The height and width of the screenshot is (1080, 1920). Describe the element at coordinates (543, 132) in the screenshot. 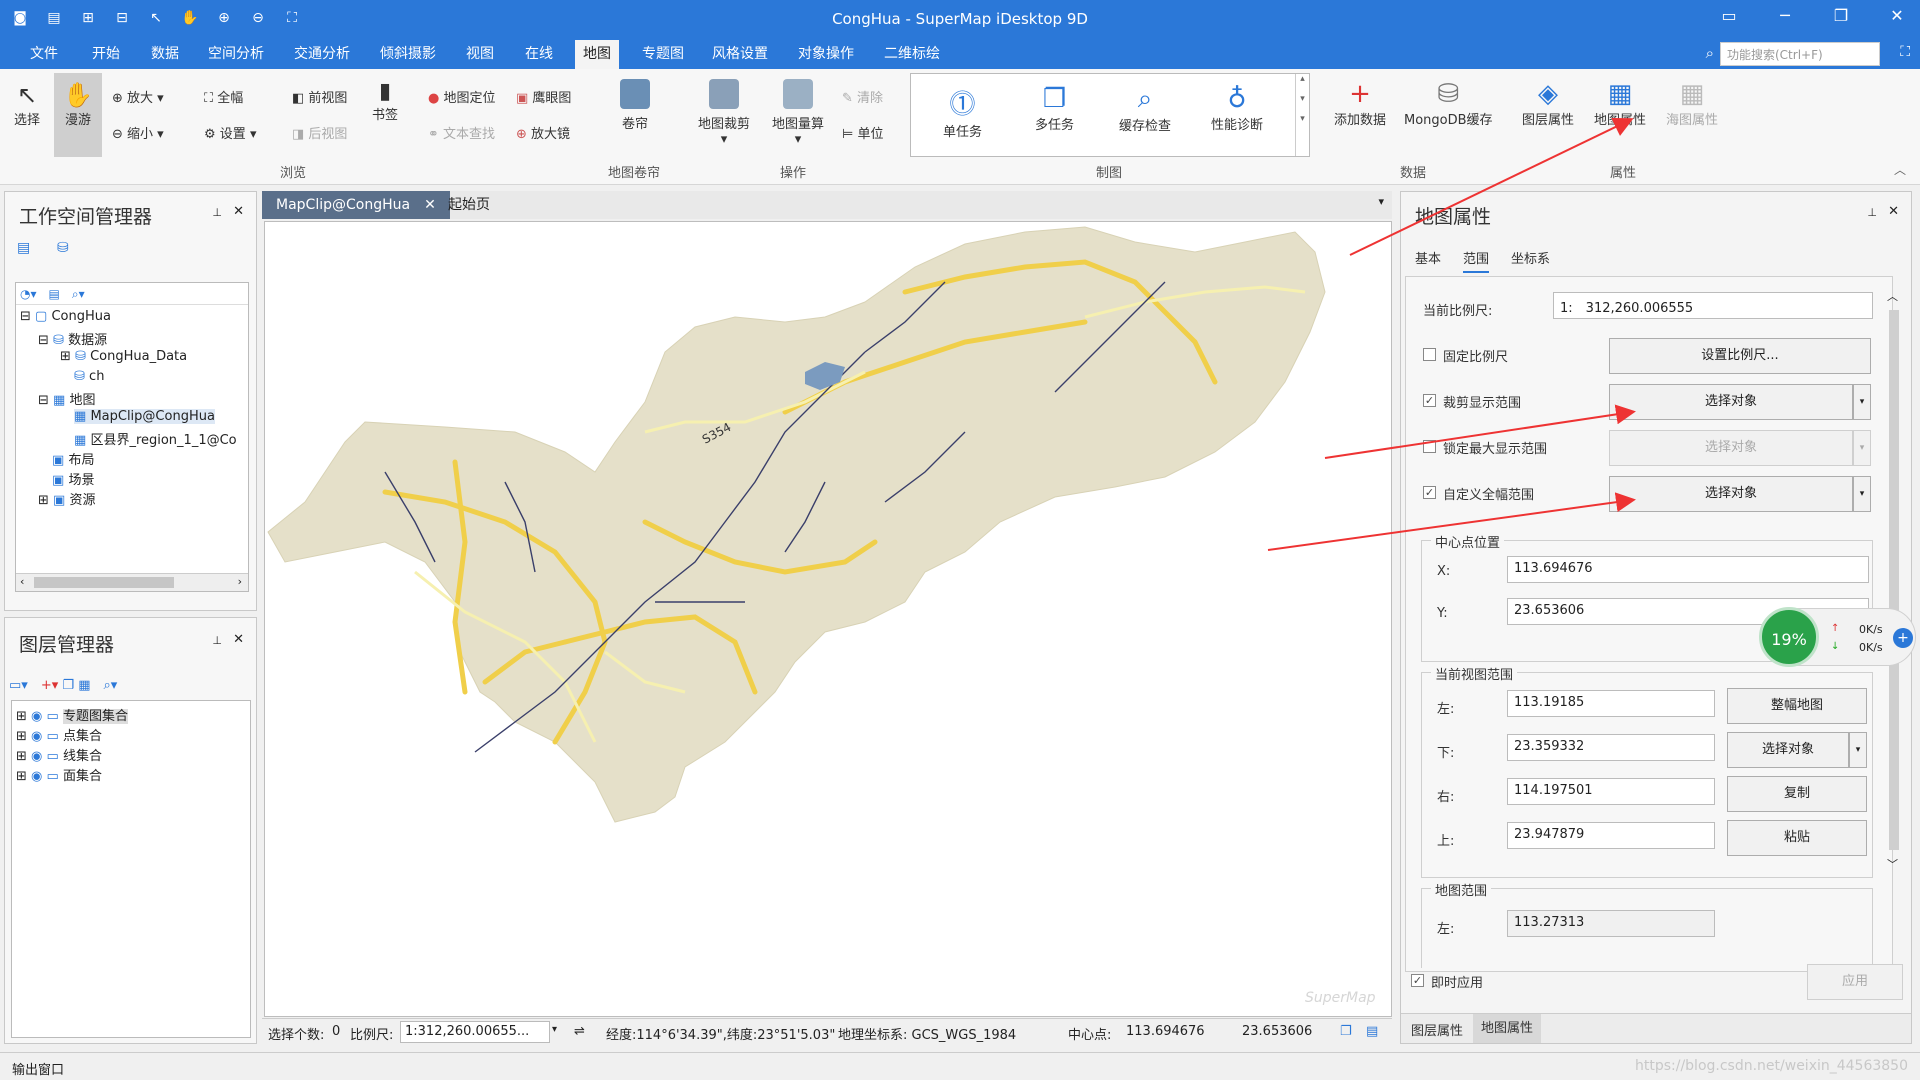

I see `magnifier-button: ⊕ 放大镜` at that location.